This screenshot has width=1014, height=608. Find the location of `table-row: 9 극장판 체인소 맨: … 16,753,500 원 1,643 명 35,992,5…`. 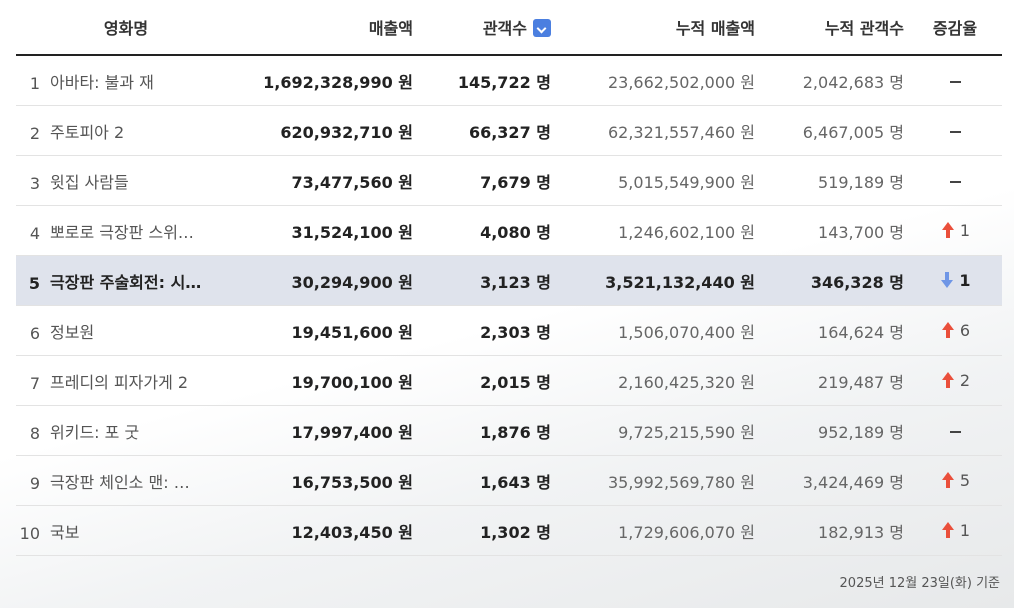

table-row: 9 극장판 체인소 맨: … 16,753,500 원 1,643 명 35,992,5… is located at coordinates (509, 480).